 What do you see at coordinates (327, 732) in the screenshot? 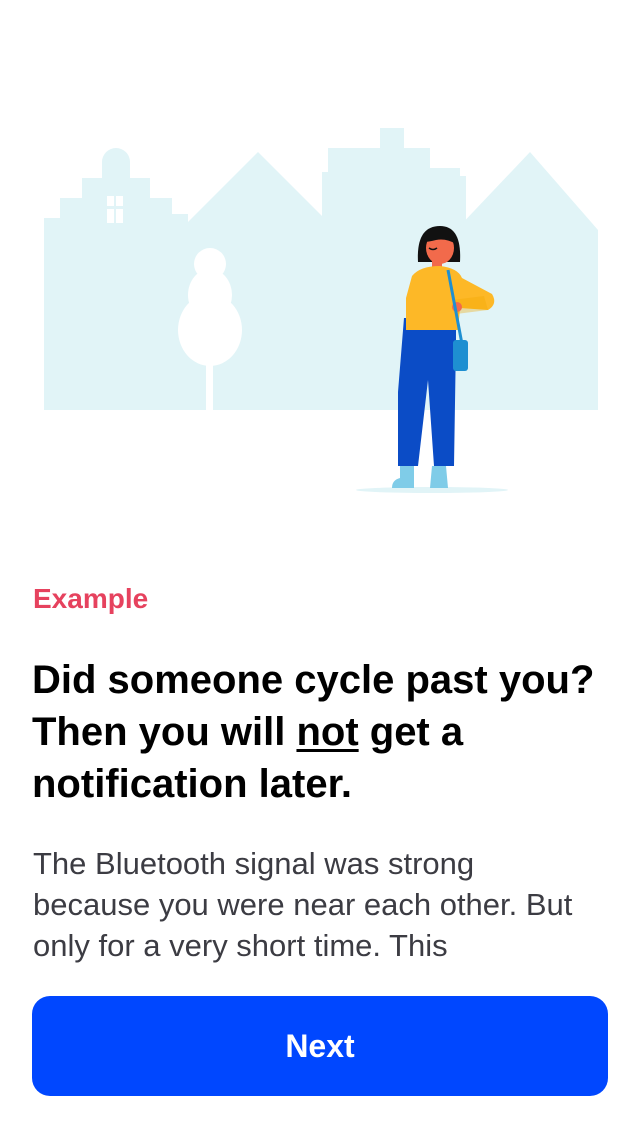
I see `headline-emphasis: not` at bounding box center [327, 732].